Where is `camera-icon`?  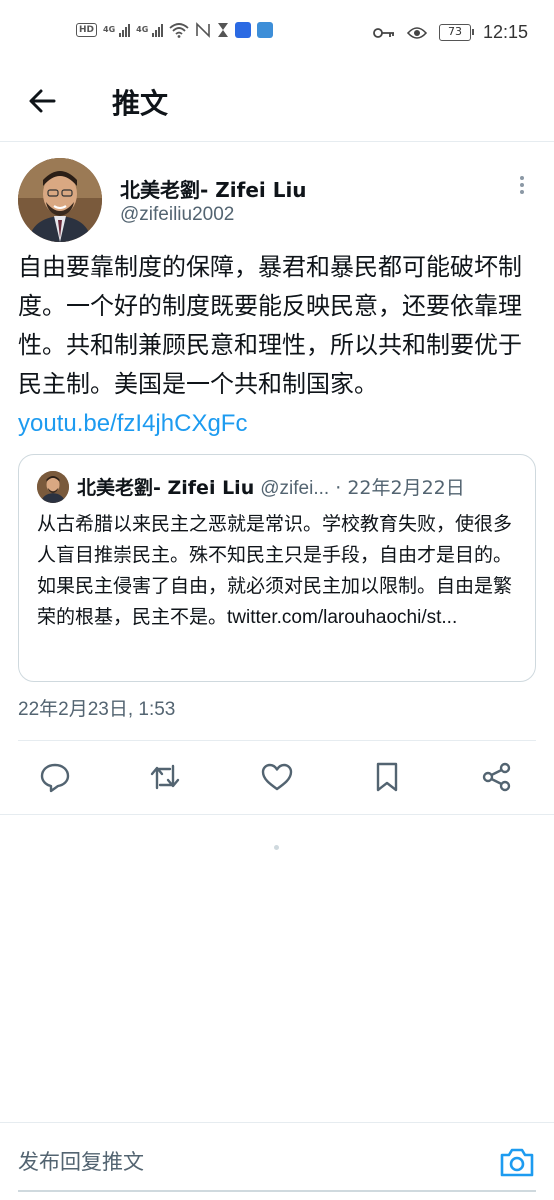 camera-icon is located at coordinates (517, 1162).